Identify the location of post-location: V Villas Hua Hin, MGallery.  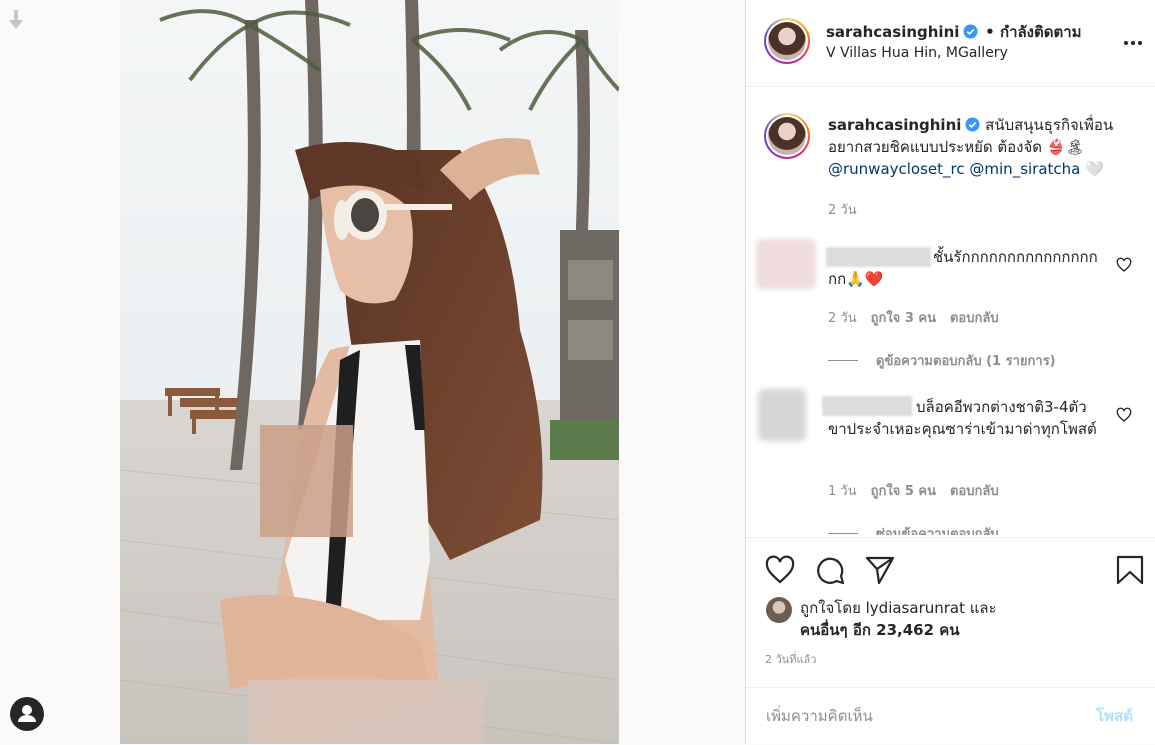
(917, 53).